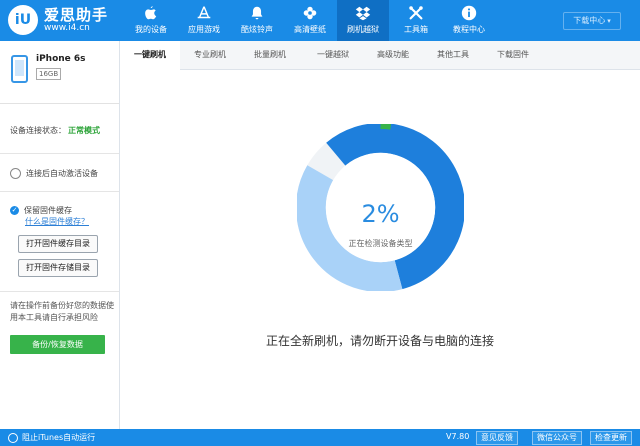 Image resolution: width=640 pixels, height=446 pixels. I want to click on tab-one-click-flash: 一键刷机, so click(150, 56).